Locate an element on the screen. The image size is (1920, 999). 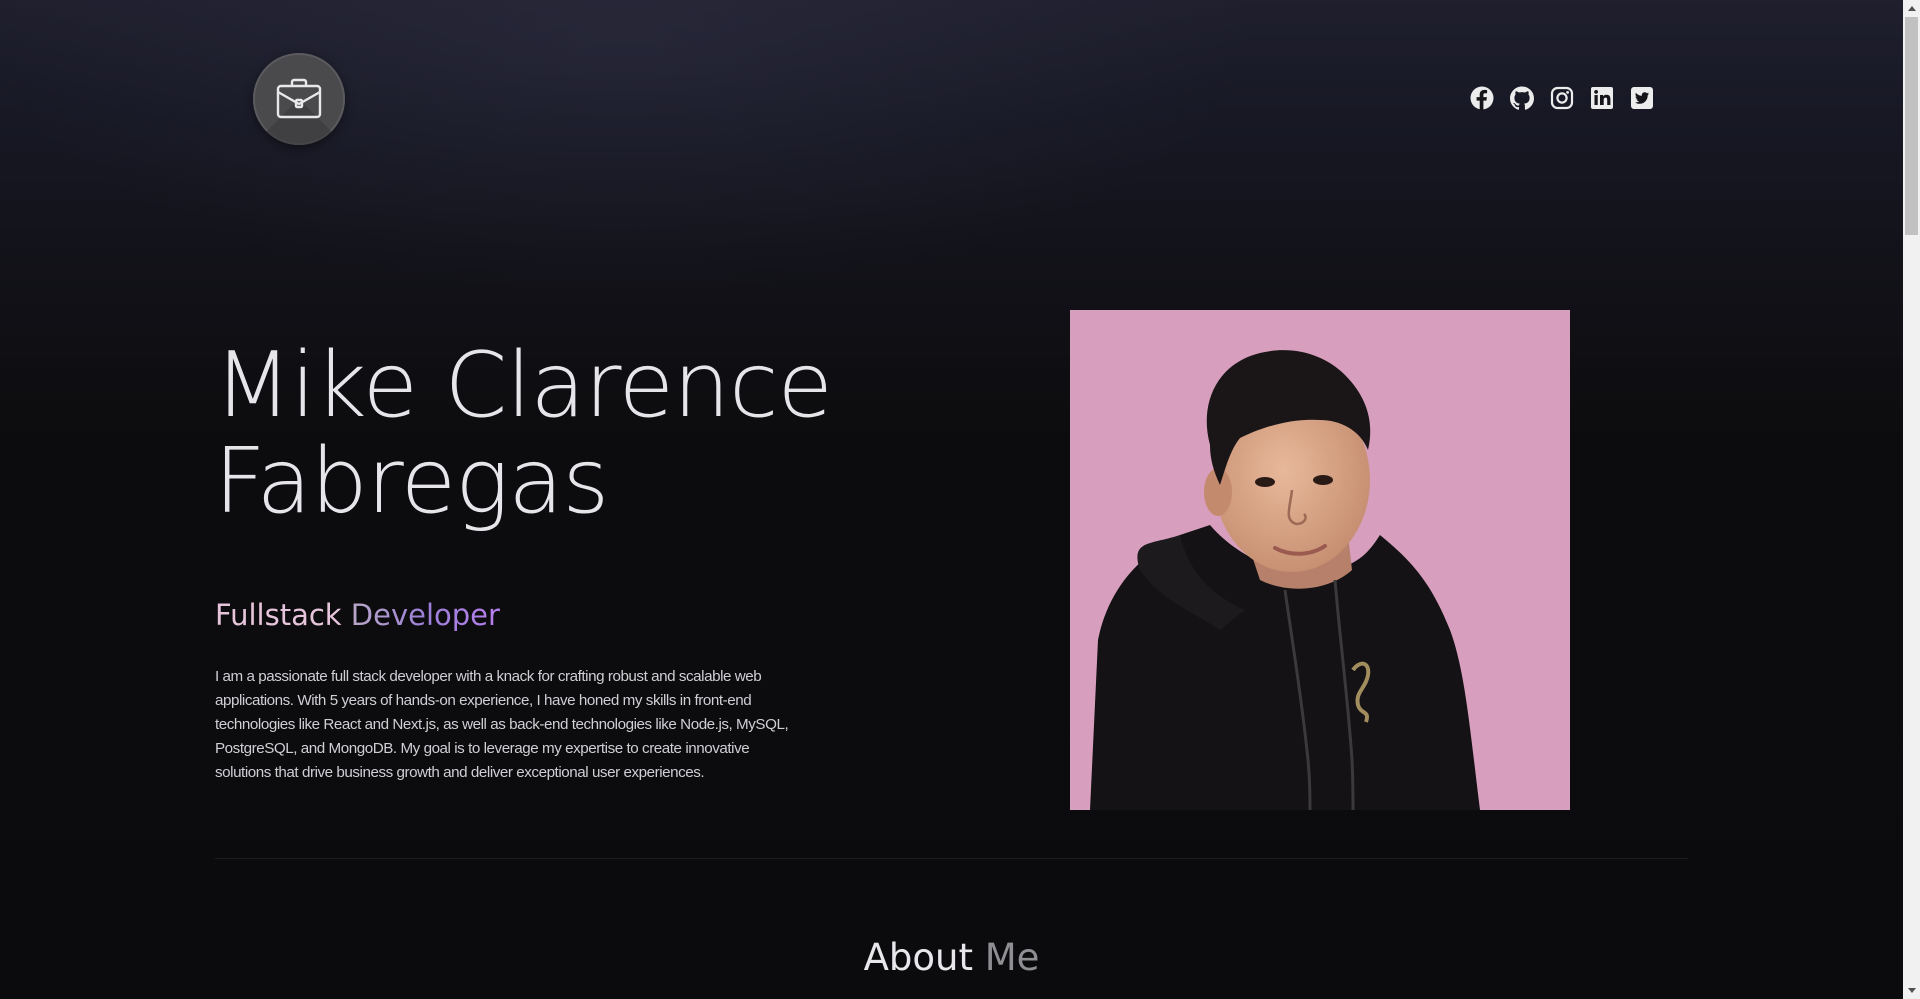
hero-name: Mike Clarence Fabregas is located at coordinates (564, 434).